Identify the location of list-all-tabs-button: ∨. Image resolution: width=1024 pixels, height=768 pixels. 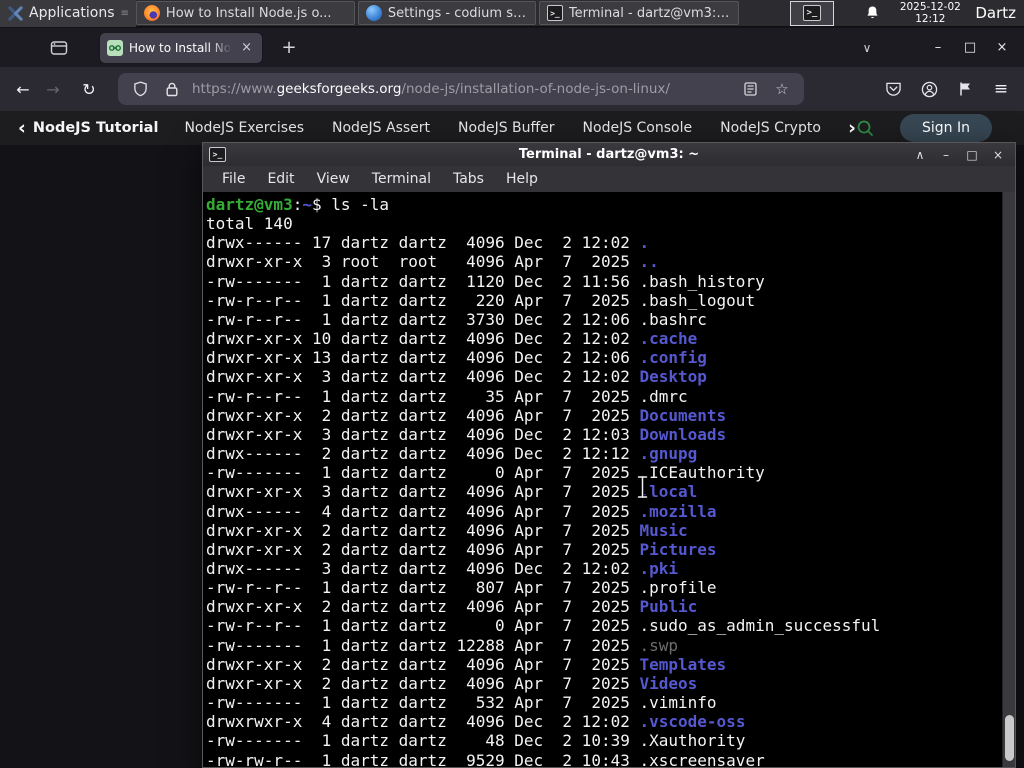
(867, 48).